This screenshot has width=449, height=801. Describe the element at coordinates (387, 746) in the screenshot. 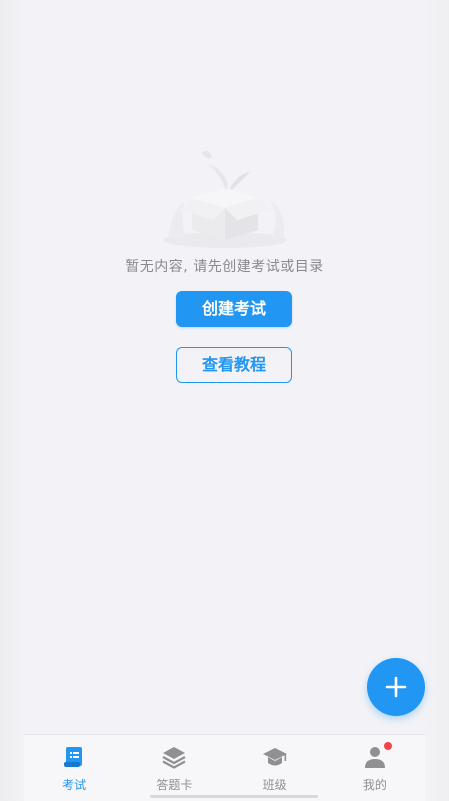

I see `notification-badge` at that location.